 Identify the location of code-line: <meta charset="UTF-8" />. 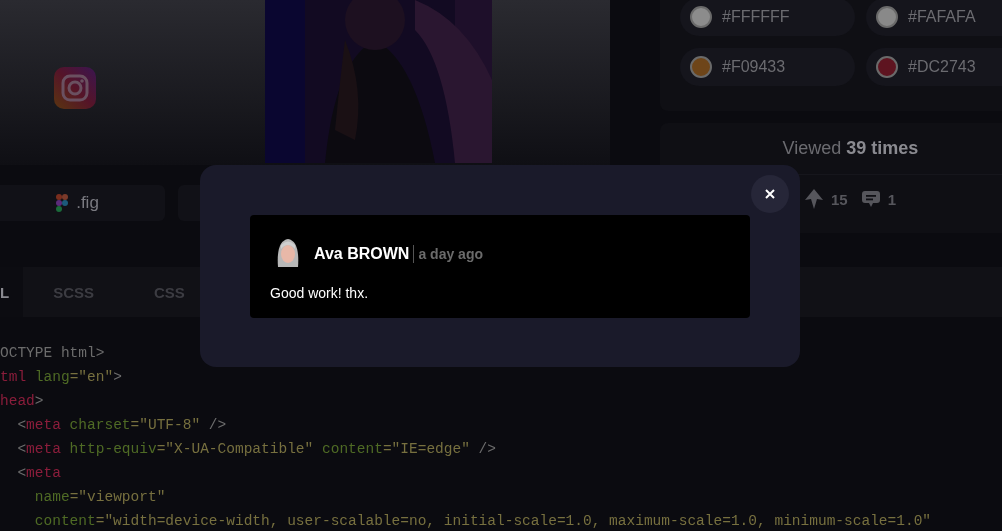
(122, 425).